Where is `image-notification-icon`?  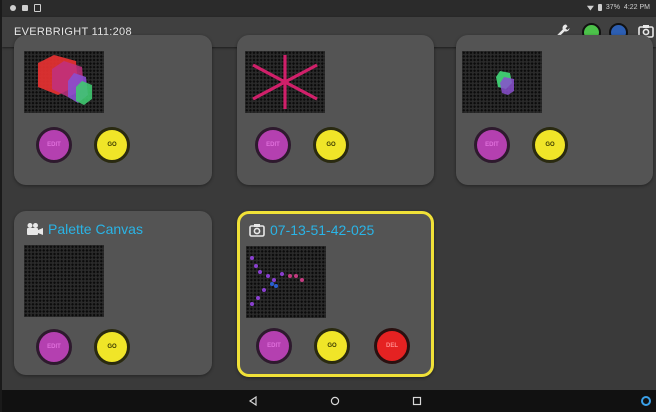 image-notification-icon is located at coordinates (25, 8).